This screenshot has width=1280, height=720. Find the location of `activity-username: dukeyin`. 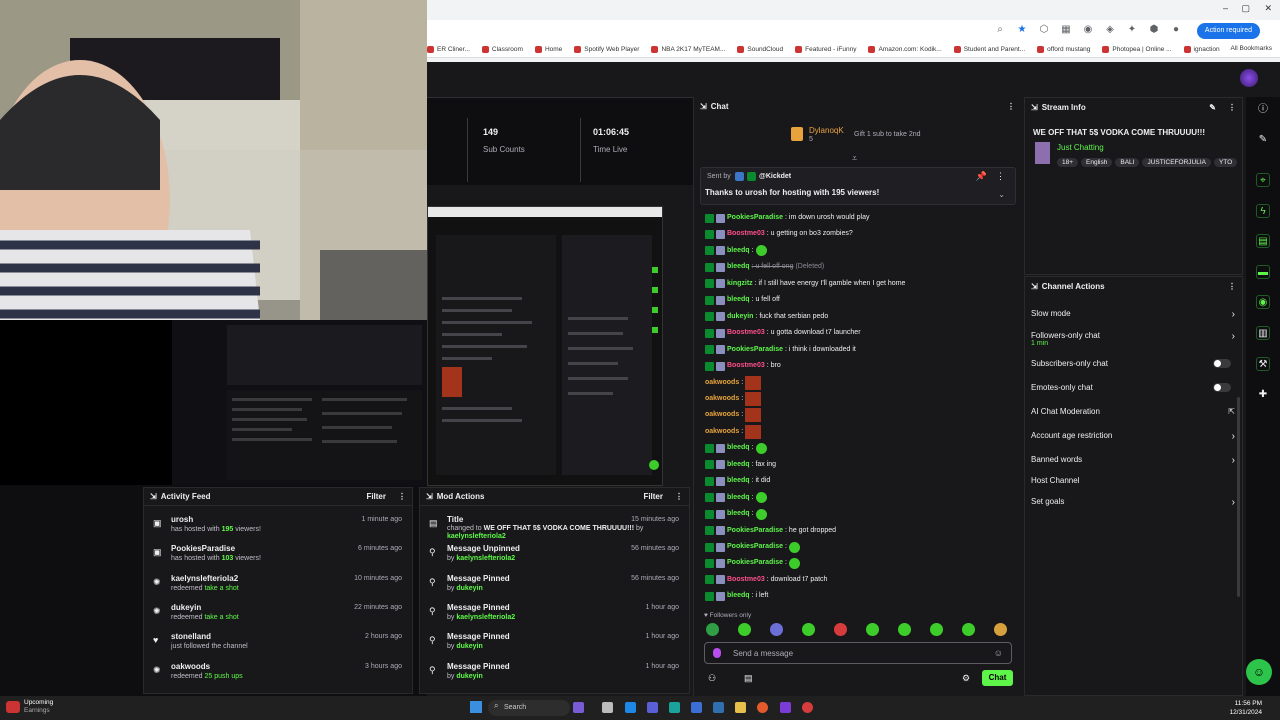

activity-username: dukeyin is located at coordinates (186, 607).